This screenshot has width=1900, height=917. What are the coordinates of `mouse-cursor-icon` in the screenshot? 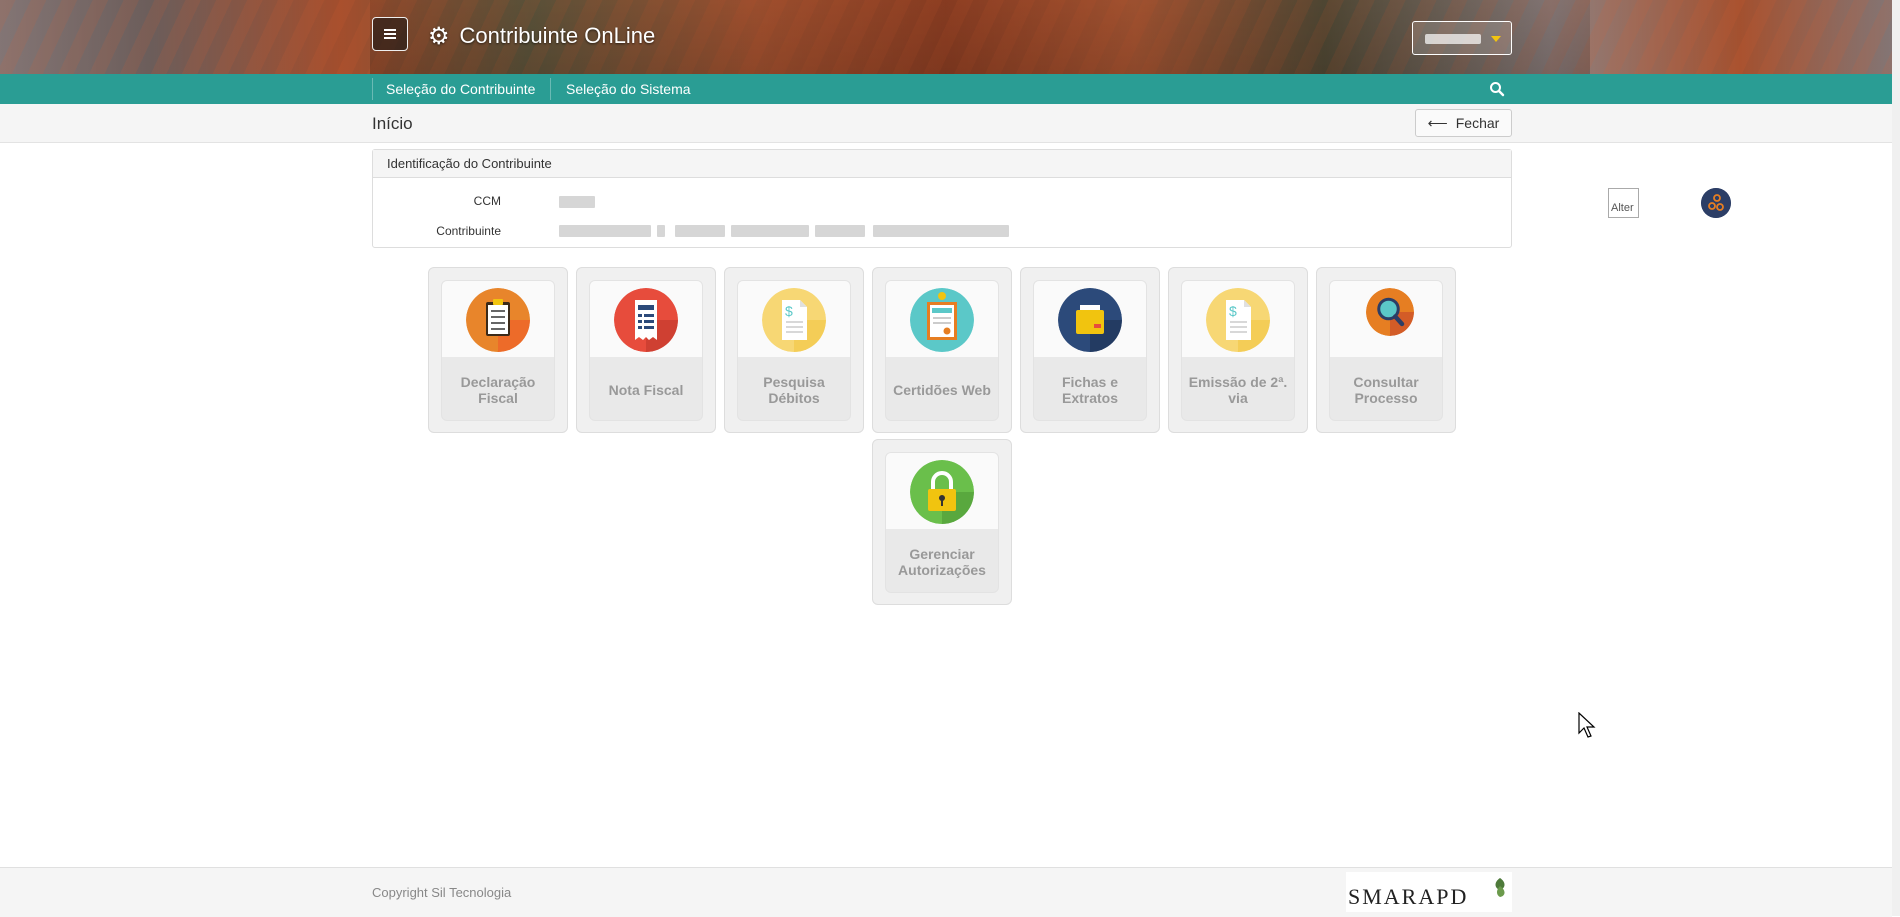 It's located at (1587, 725).